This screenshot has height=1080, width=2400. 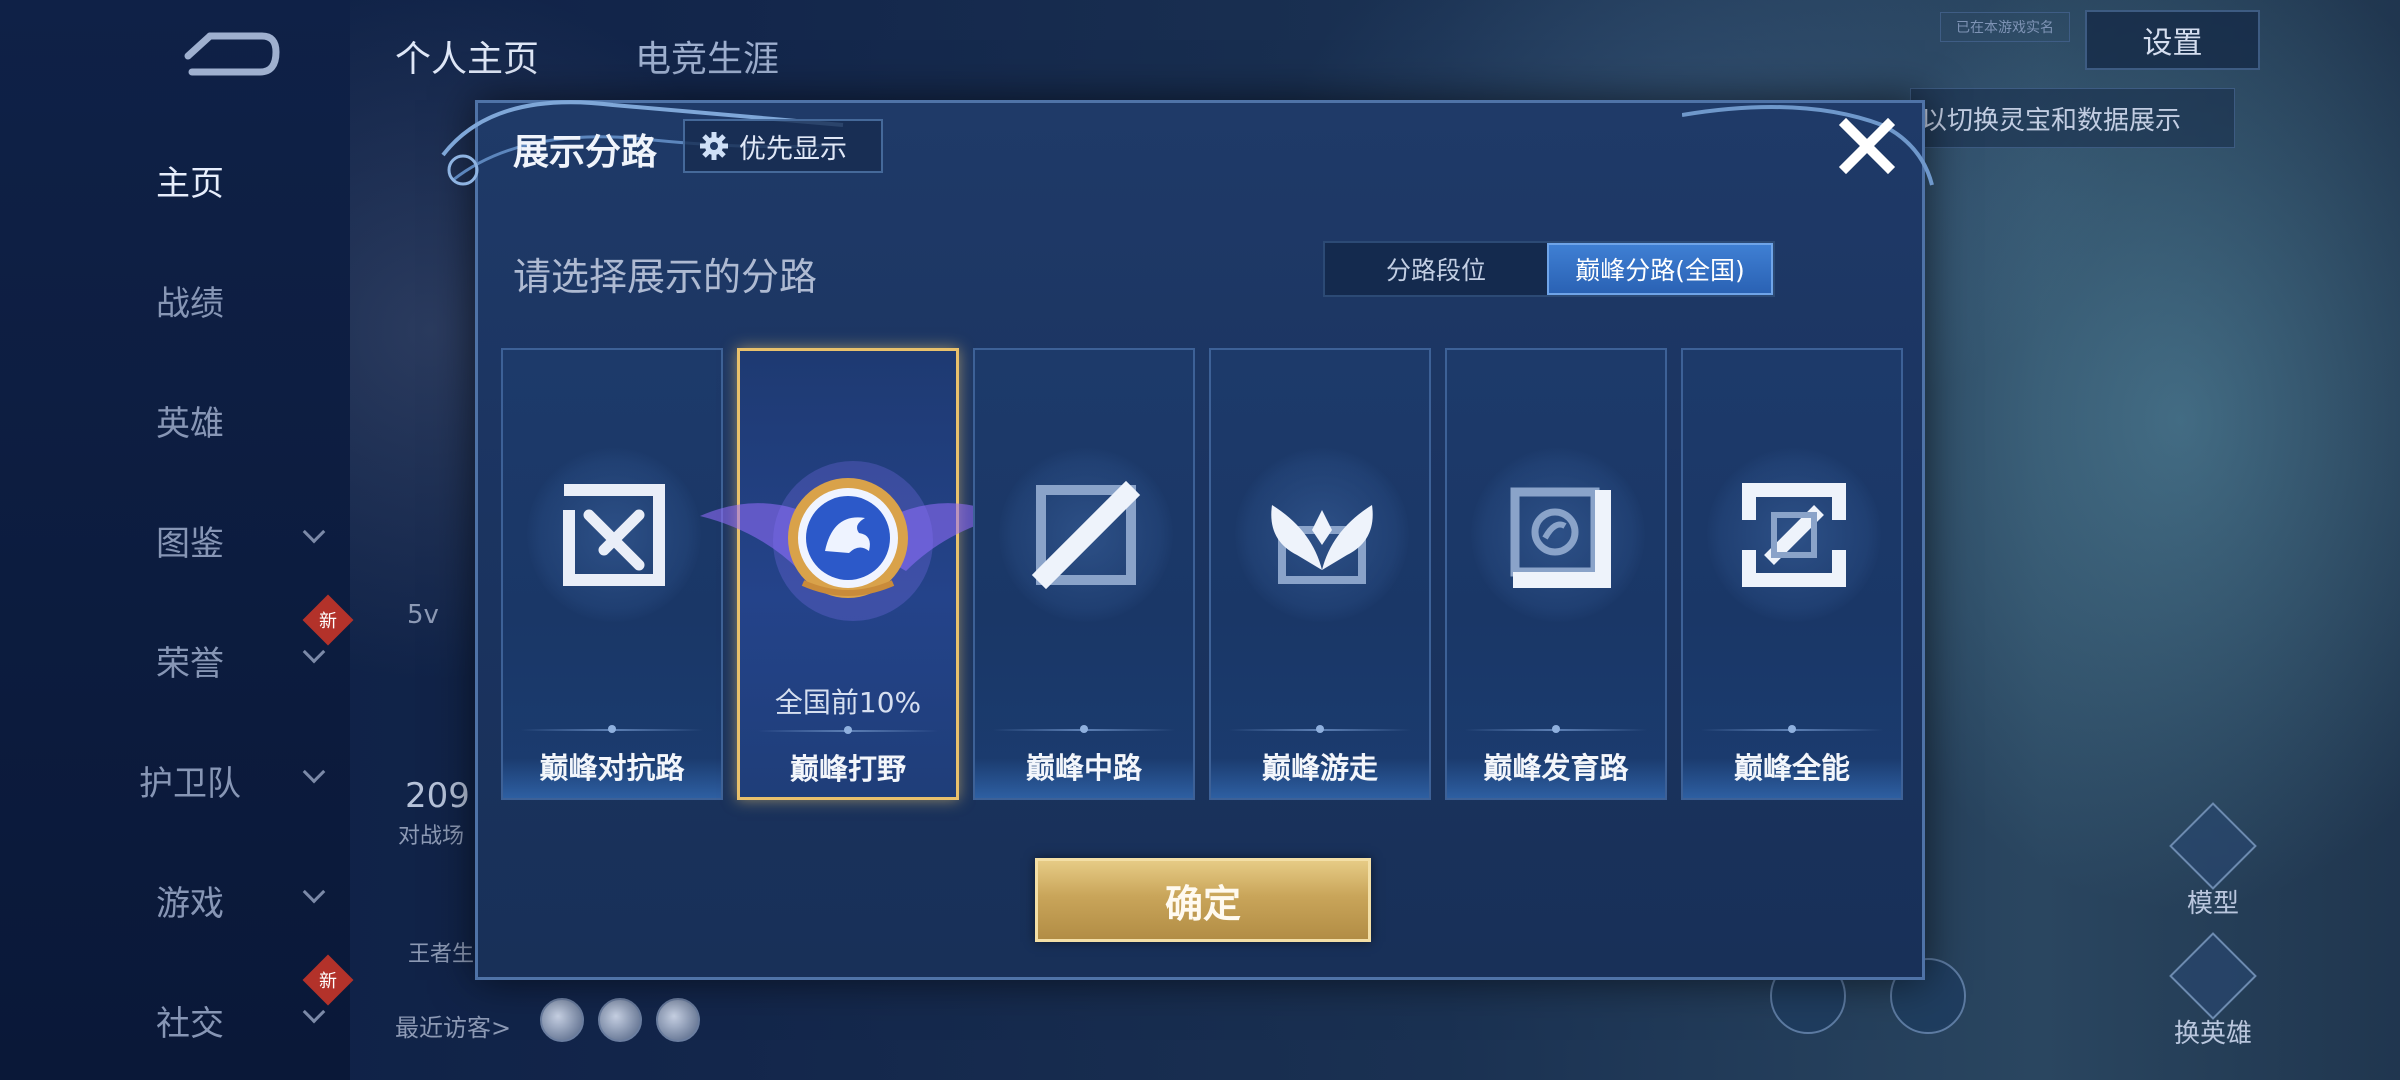 I want to click on lane-mode-switch: 分路段位 巅峰分路(全国), so click(x=1549, y=269).